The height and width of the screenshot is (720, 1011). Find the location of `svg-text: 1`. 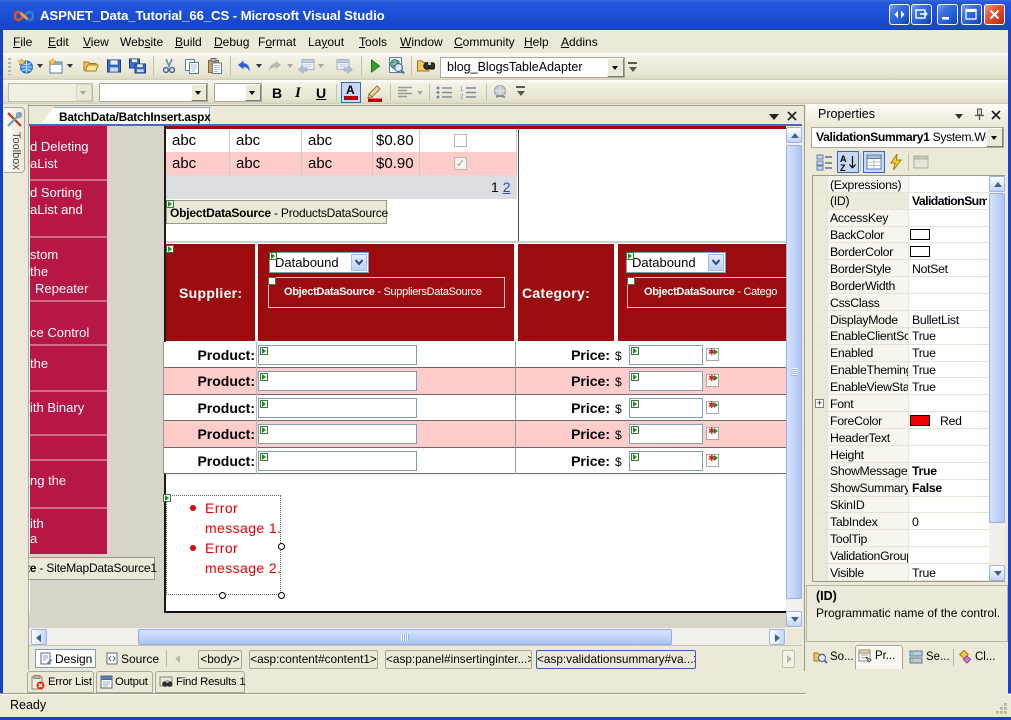

svg-text: 1 is located at coordinates (462, 90).